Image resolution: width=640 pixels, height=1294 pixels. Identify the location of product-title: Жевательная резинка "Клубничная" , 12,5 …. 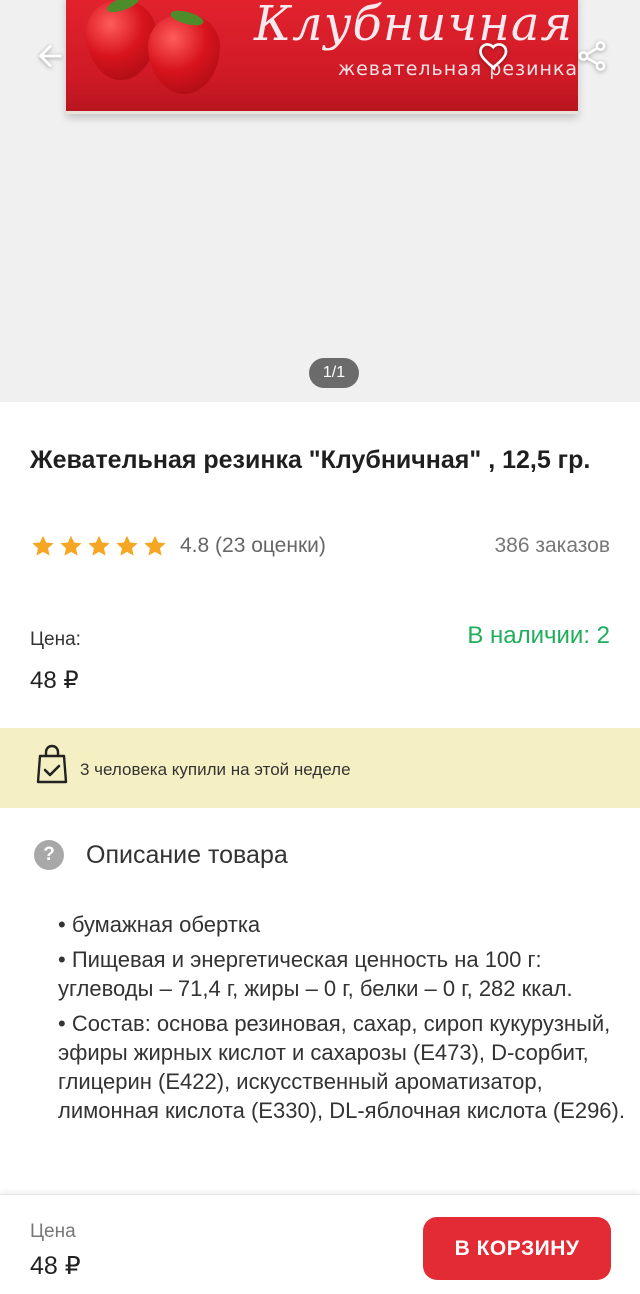
(310, 460).